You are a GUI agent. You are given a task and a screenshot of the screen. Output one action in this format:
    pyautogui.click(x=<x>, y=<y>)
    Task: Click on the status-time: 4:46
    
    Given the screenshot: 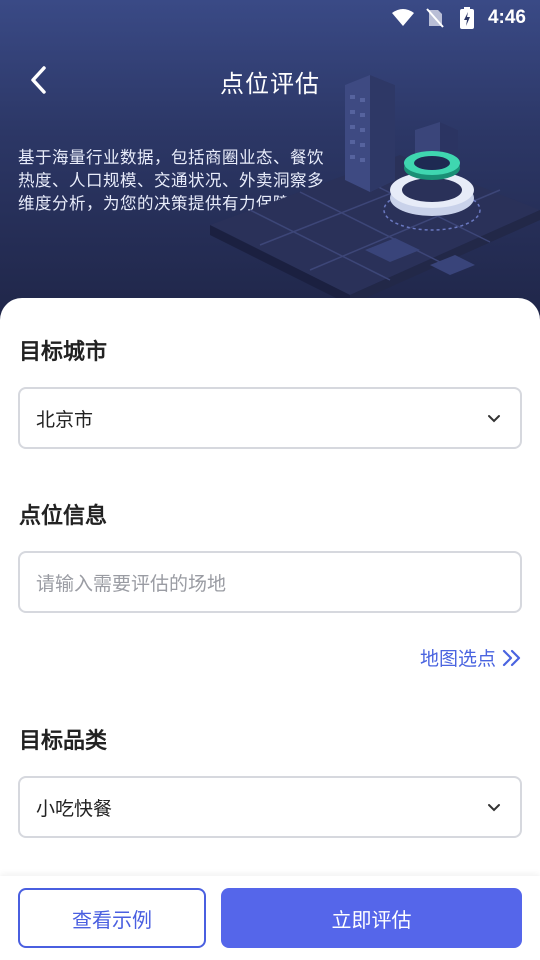 What is the action you would take?
    pyautogui.click(x=506, y=17)
    